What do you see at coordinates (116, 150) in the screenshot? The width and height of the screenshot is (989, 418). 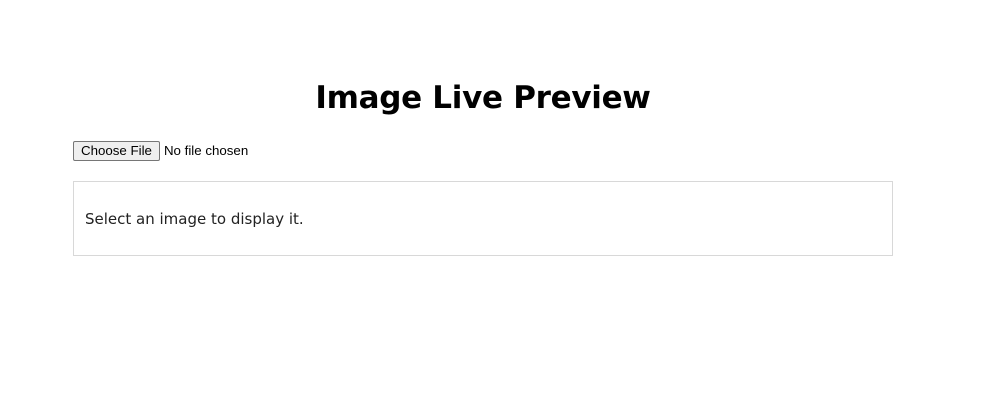 I see `choose-file-button: Choose File` at bounding box center [116, 150].